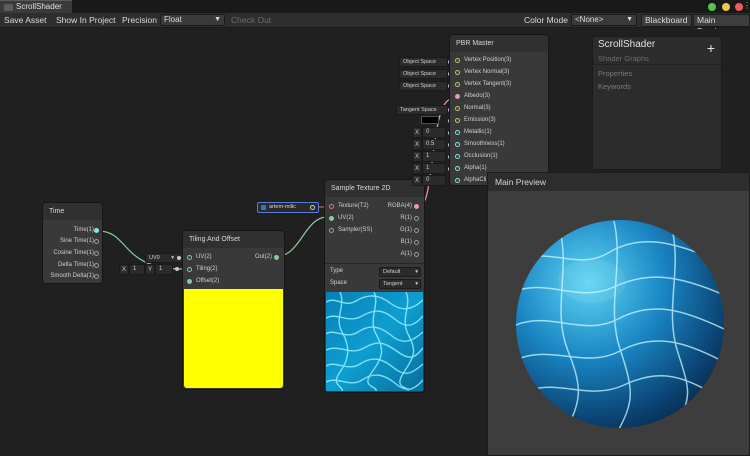 The height and width of the screenshot is (456, 750). Describe the element at coordinates (164, 269) in the screenshot. I see `tiling-y-input: 1` at that location.